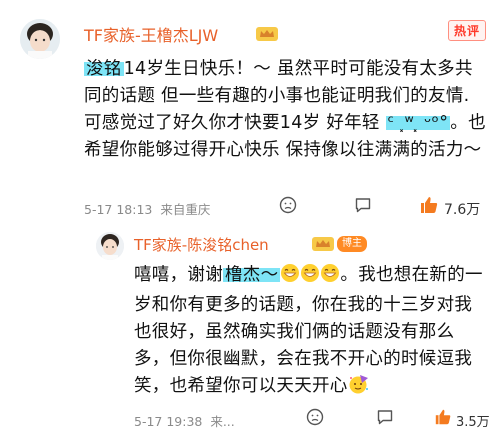  I want to click on like-count: 7.6万, so click(462, 210).